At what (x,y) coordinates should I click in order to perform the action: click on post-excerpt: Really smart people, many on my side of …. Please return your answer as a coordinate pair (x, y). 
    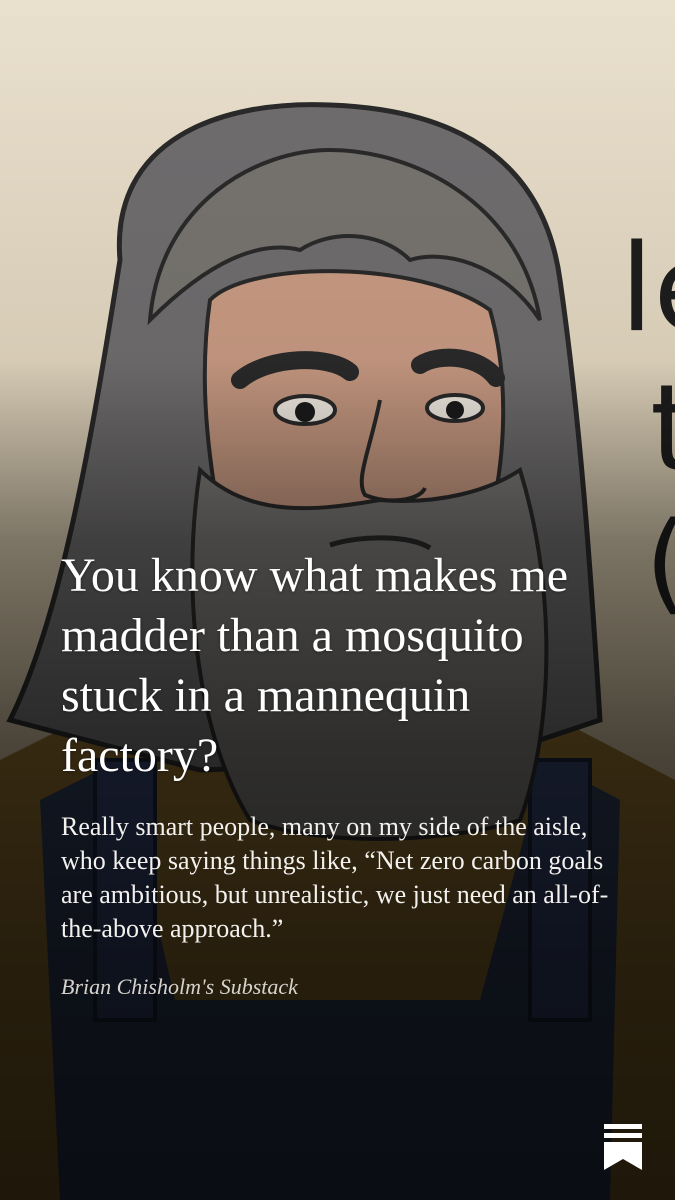
    Looking at the image, I should click on (335, 877).